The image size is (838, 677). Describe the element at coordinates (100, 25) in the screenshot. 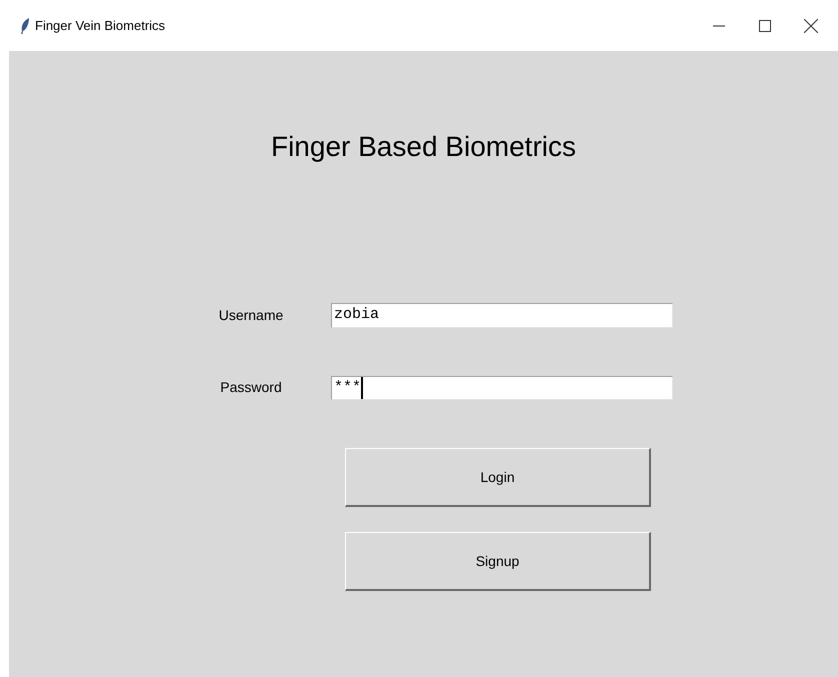

I see `window-title: Finger Vein Biometrics` at that location.